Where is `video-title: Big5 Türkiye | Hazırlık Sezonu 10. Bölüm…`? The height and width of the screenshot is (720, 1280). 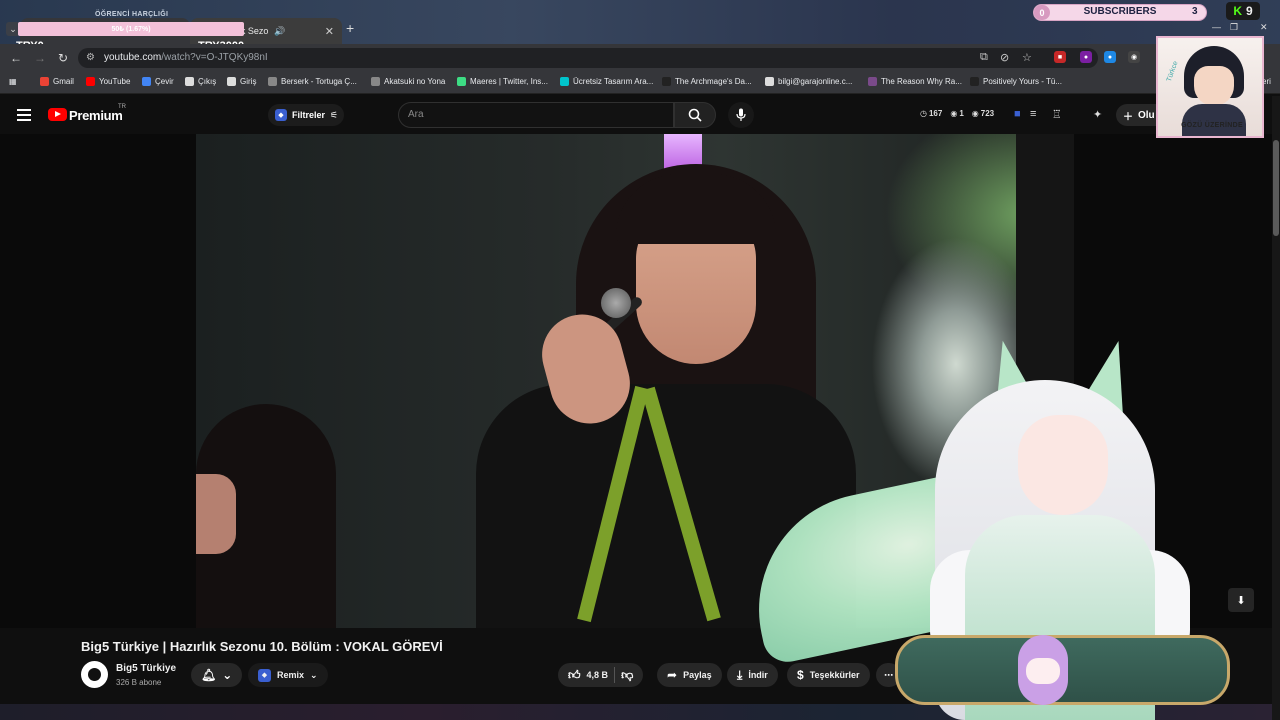
video-title: Big5 Türkiye | Hazırlık Sezonu 10. Bölüm… is located at coordinates (262, 646).